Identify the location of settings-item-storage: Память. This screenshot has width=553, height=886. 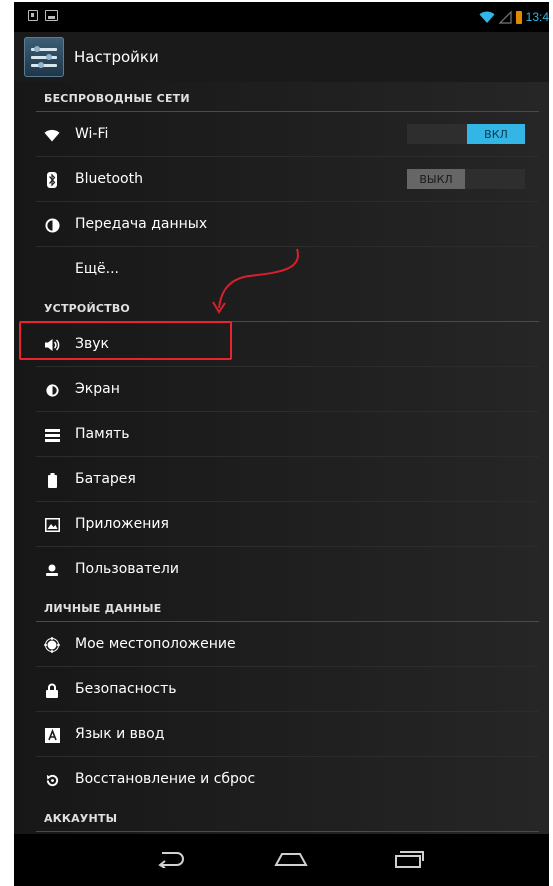
(281, 434).